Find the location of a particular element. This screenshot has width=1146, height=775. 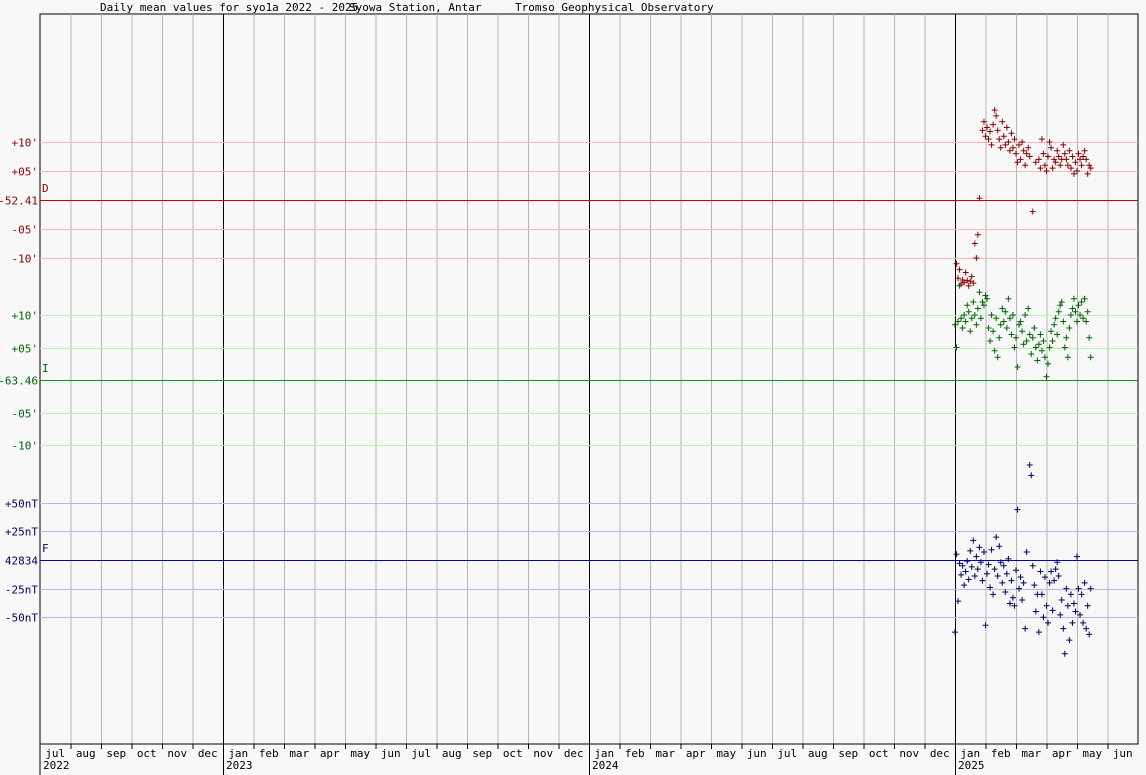

panel-I-tick-label: -05' is located at coordinates (25, 414).